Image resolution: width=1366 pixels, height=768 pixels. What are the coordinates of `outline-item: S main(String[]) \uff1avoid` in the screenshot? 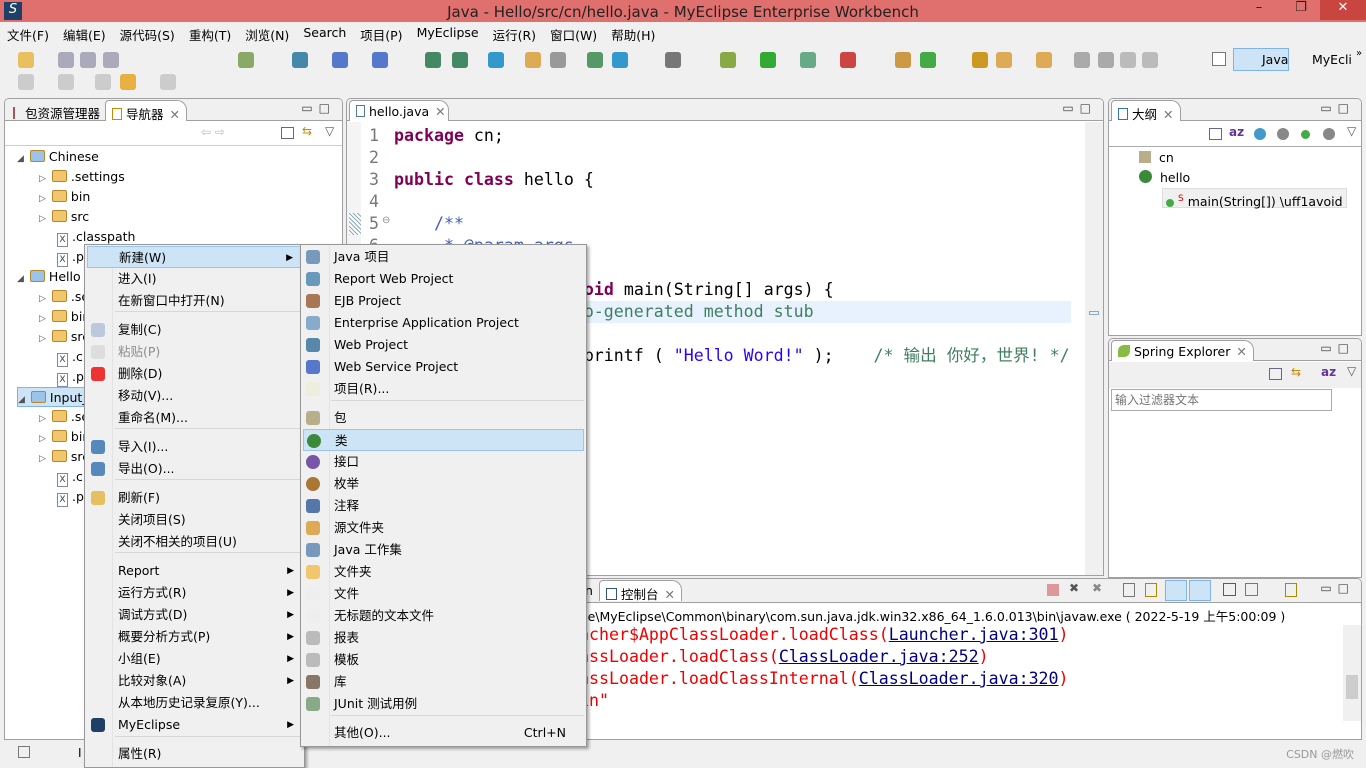 It's located at (1254, 198).